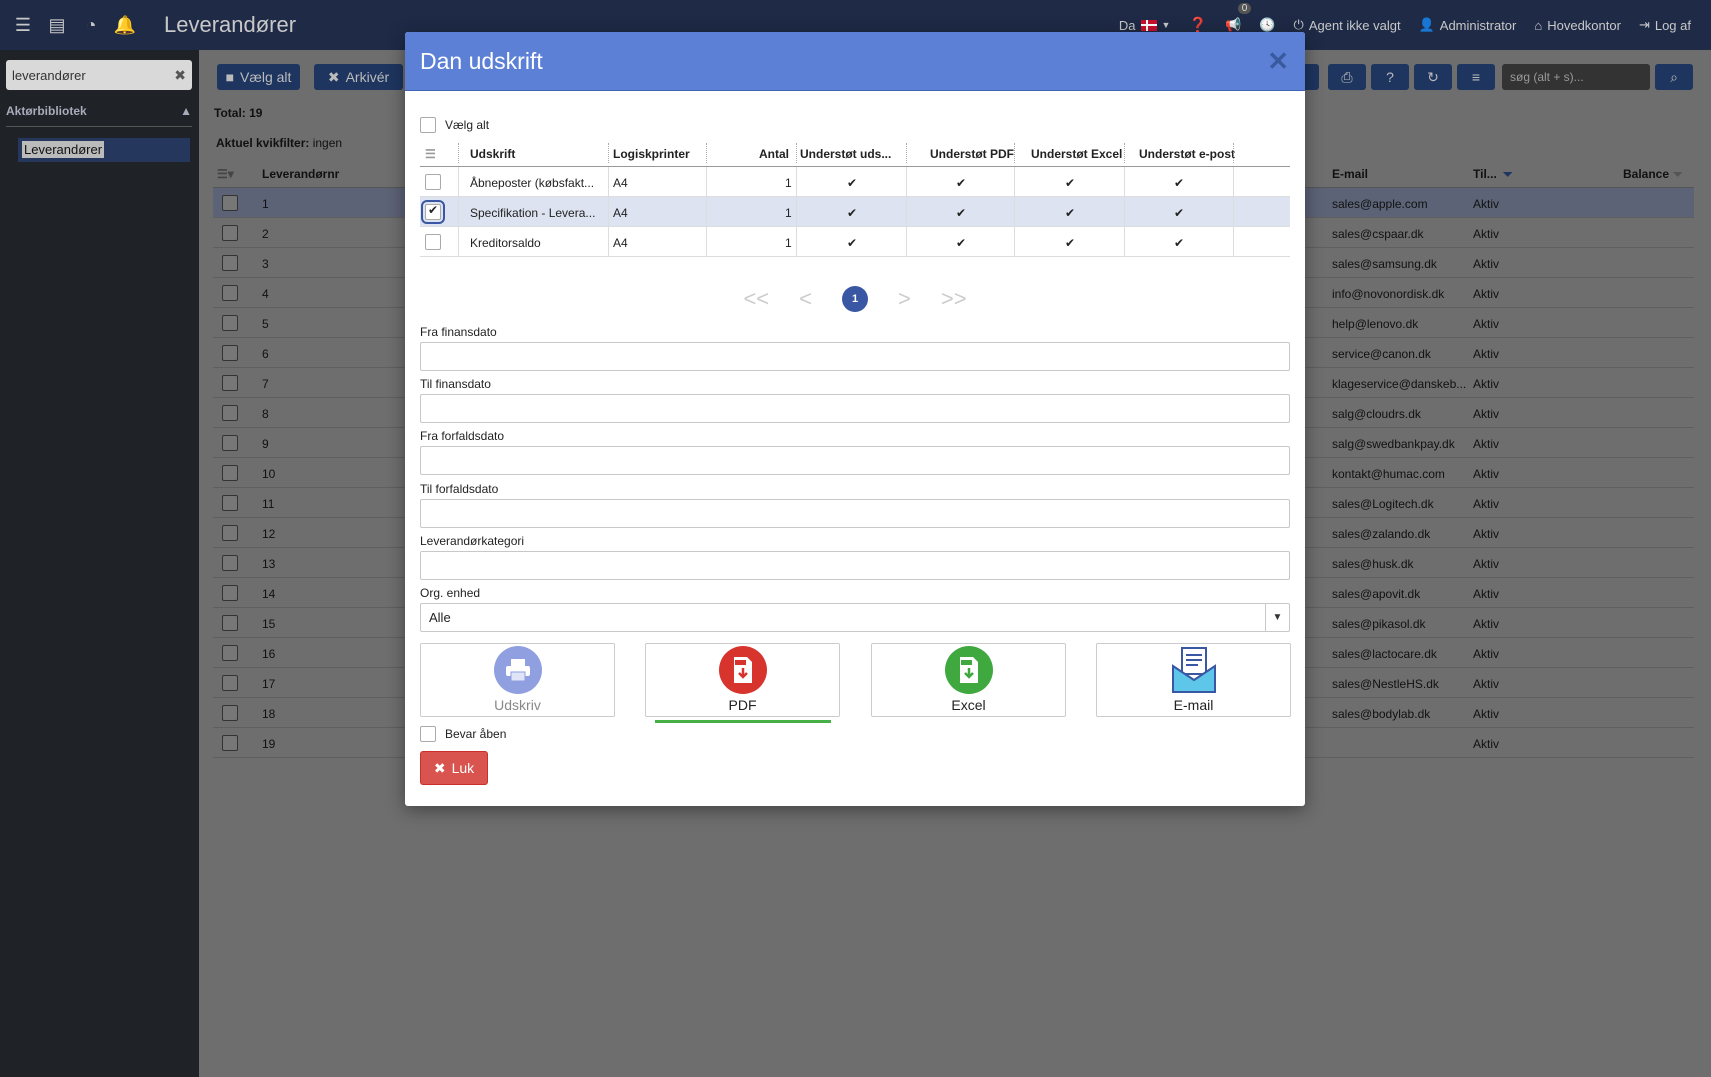 The height and width of the screenshot is (1077, 1711). I want to click on sidebar-item-leverandorer: Leverandører, so click(104, 150).